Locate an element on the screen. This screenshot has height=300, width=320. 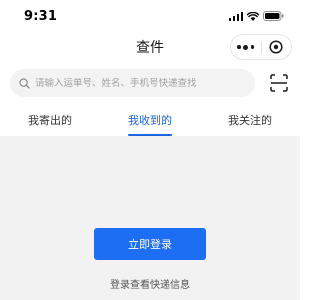
battery-icon is located at coordinates (273, 16).